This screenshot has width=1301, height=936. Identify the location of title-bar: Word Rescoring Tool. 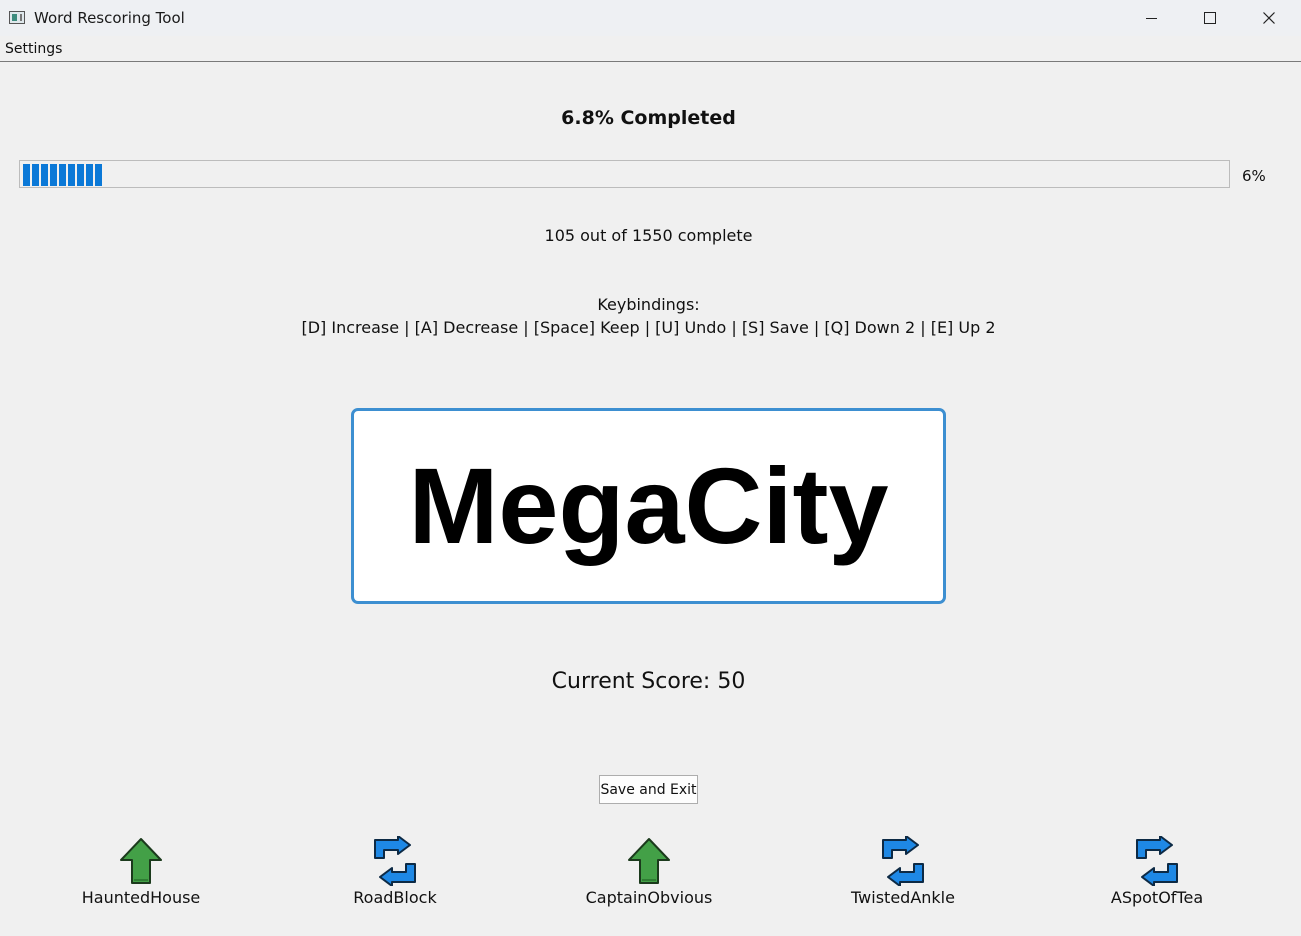
(650, 18).